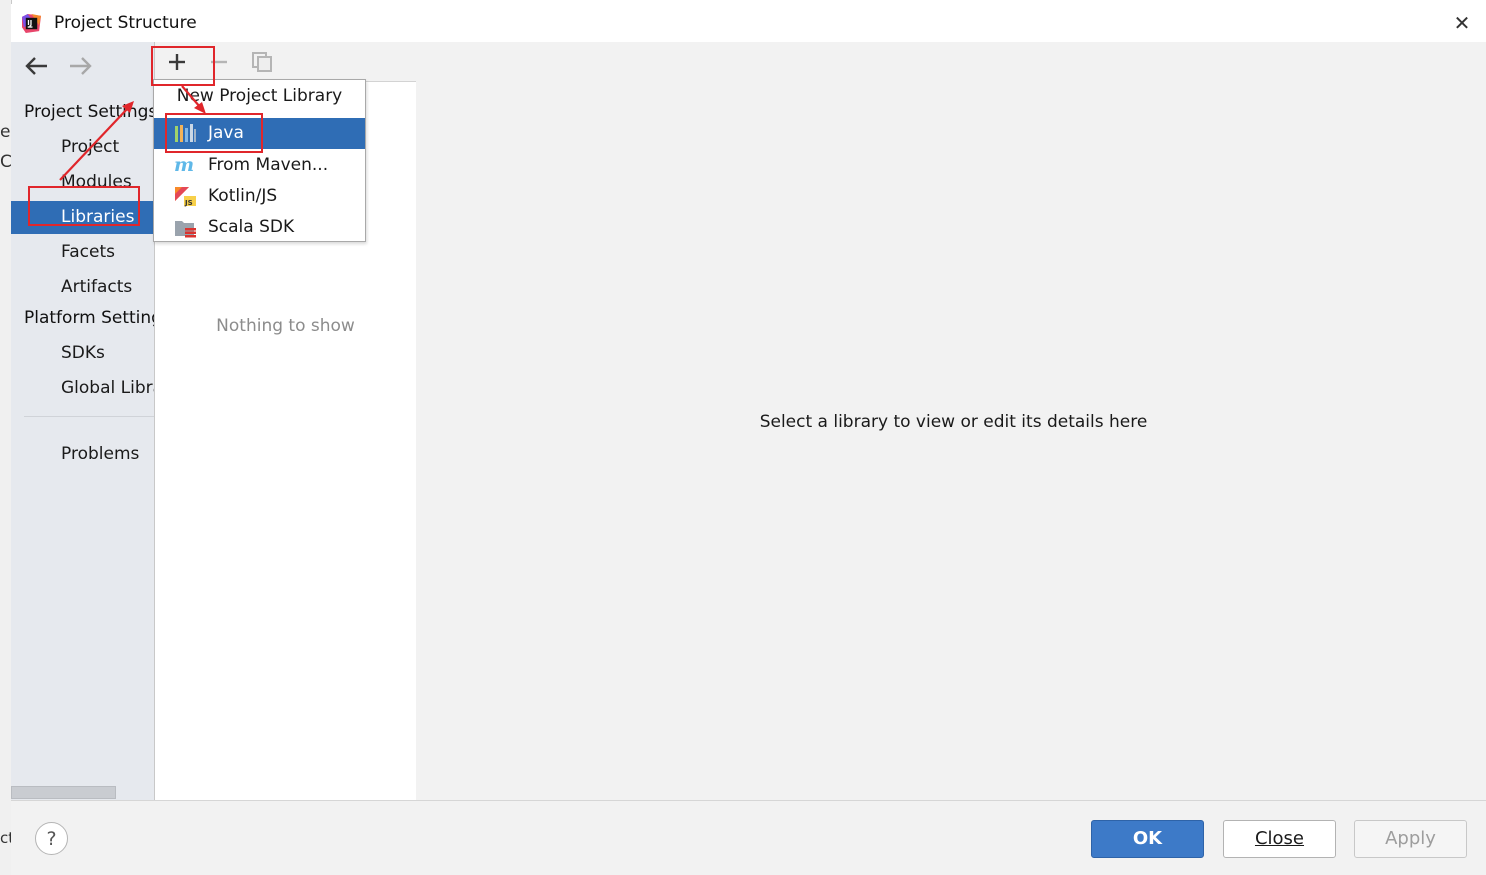 Image resolution: width=1486 pixels, height=875 pixels. Describe the element at coordinates (5, 132) in the screenshot. I see `background-text-fragment: e` at that location.